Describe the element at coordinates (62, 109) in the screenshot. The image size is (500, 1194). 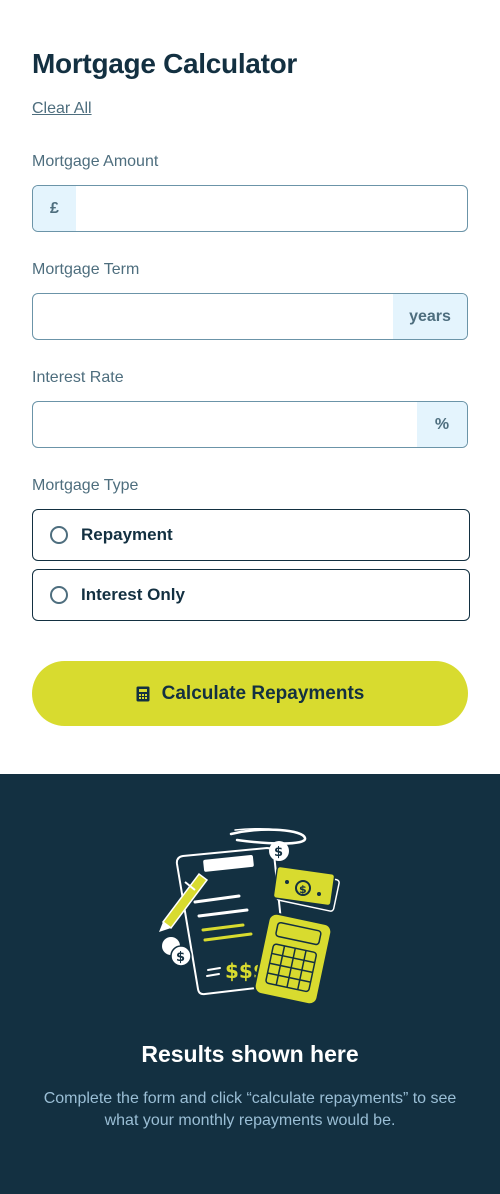
I see `clear-all-link: Clear All` at that location.